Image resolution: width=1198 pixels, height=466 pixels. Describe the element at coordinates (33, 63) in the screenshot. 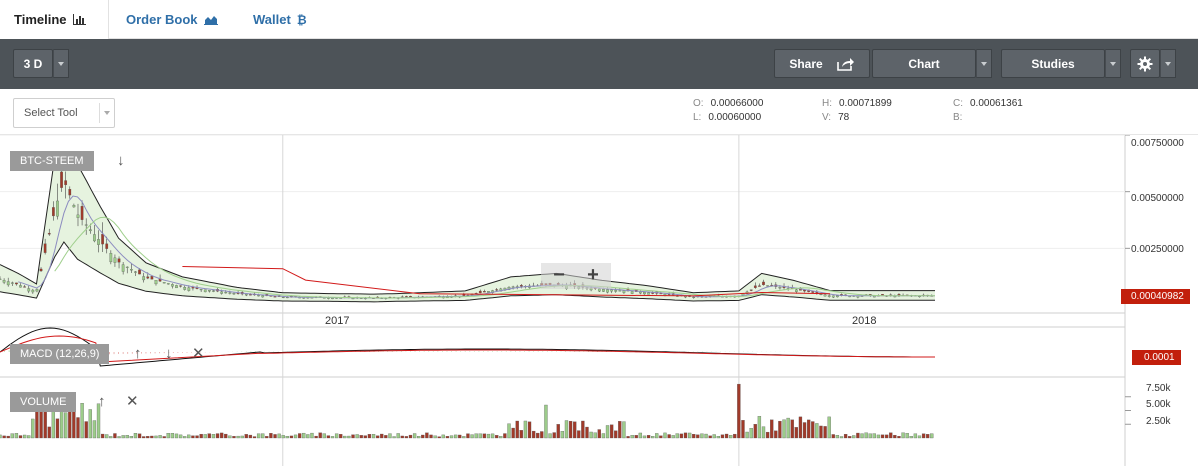

I see `period-select: 3 D` at that location.